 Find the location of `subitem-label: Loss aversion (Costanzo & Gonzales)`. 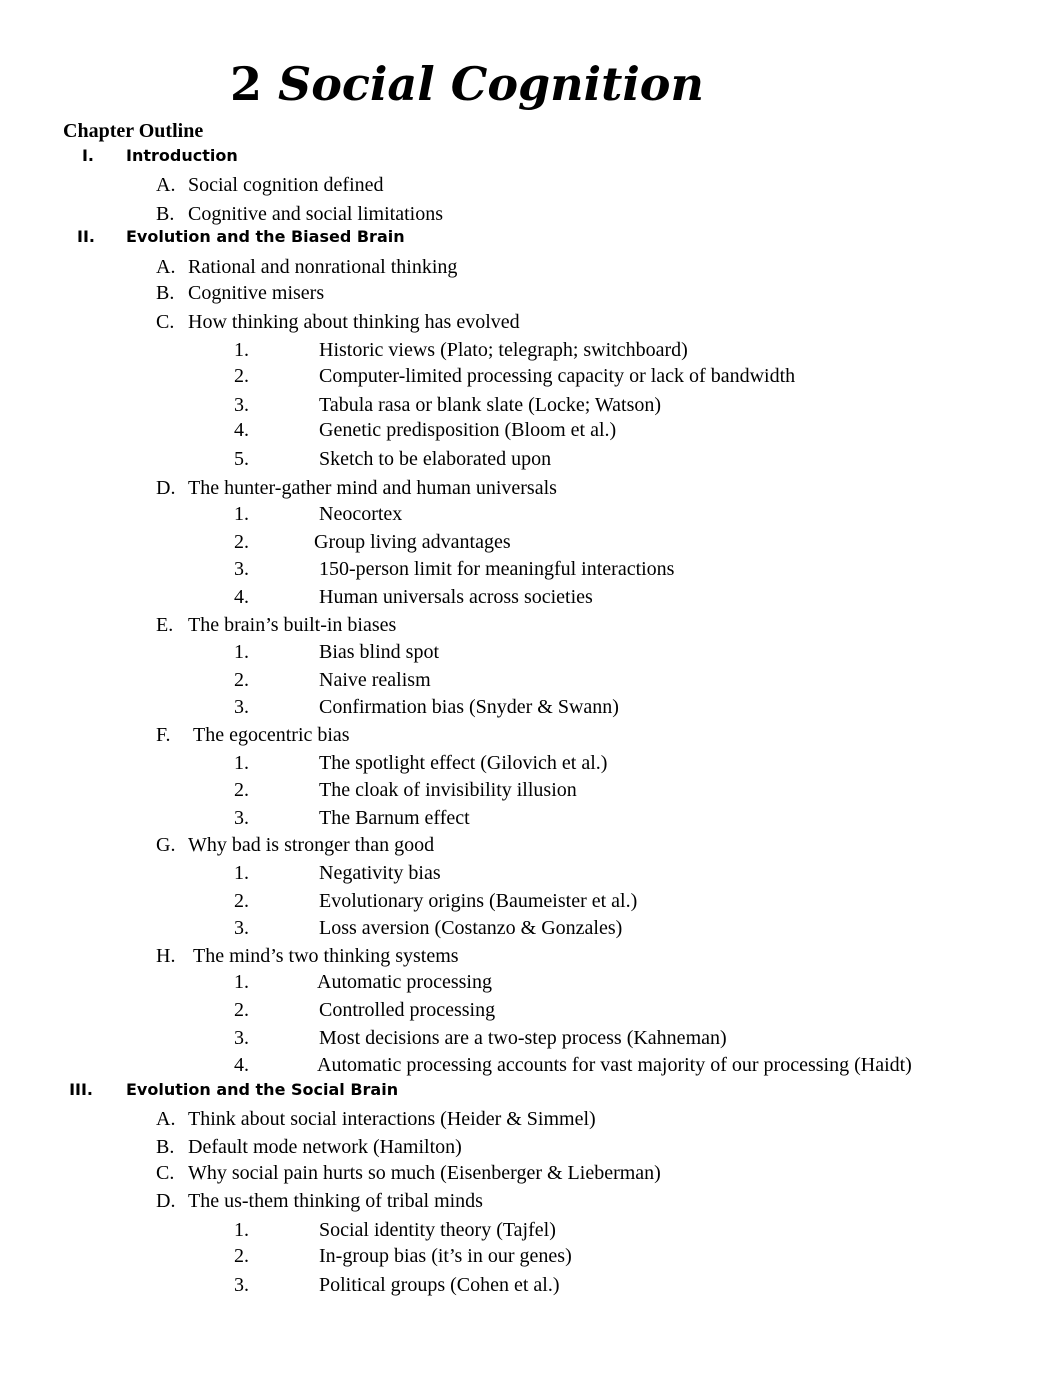

subitem-label: Loss aversion (Costanzo & Gonzales) is located at coordinates (471, 928).